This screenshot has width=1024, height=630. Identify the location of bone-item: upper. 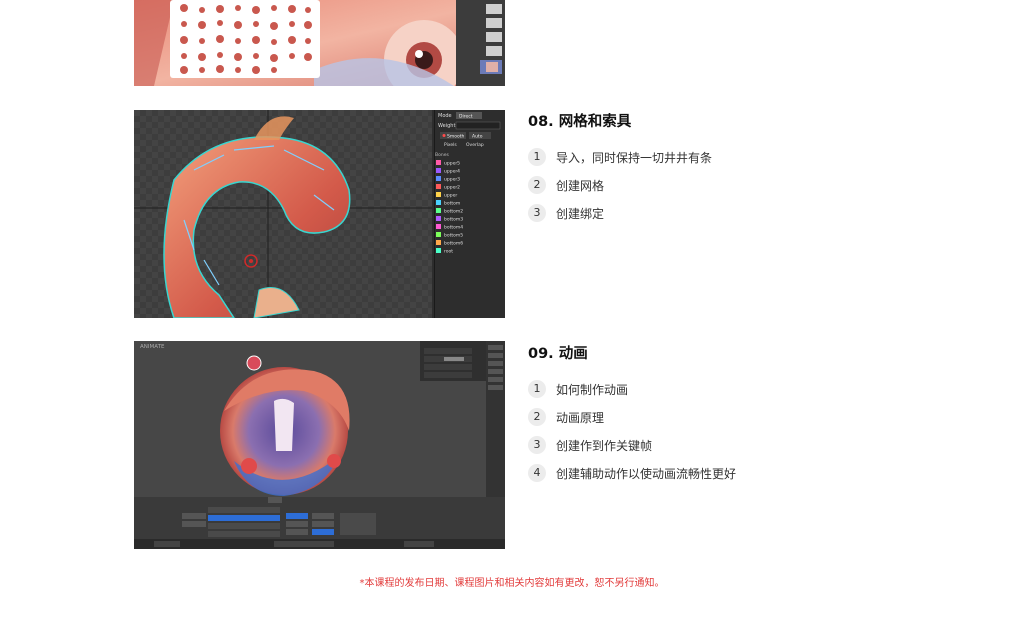
(450, 196).